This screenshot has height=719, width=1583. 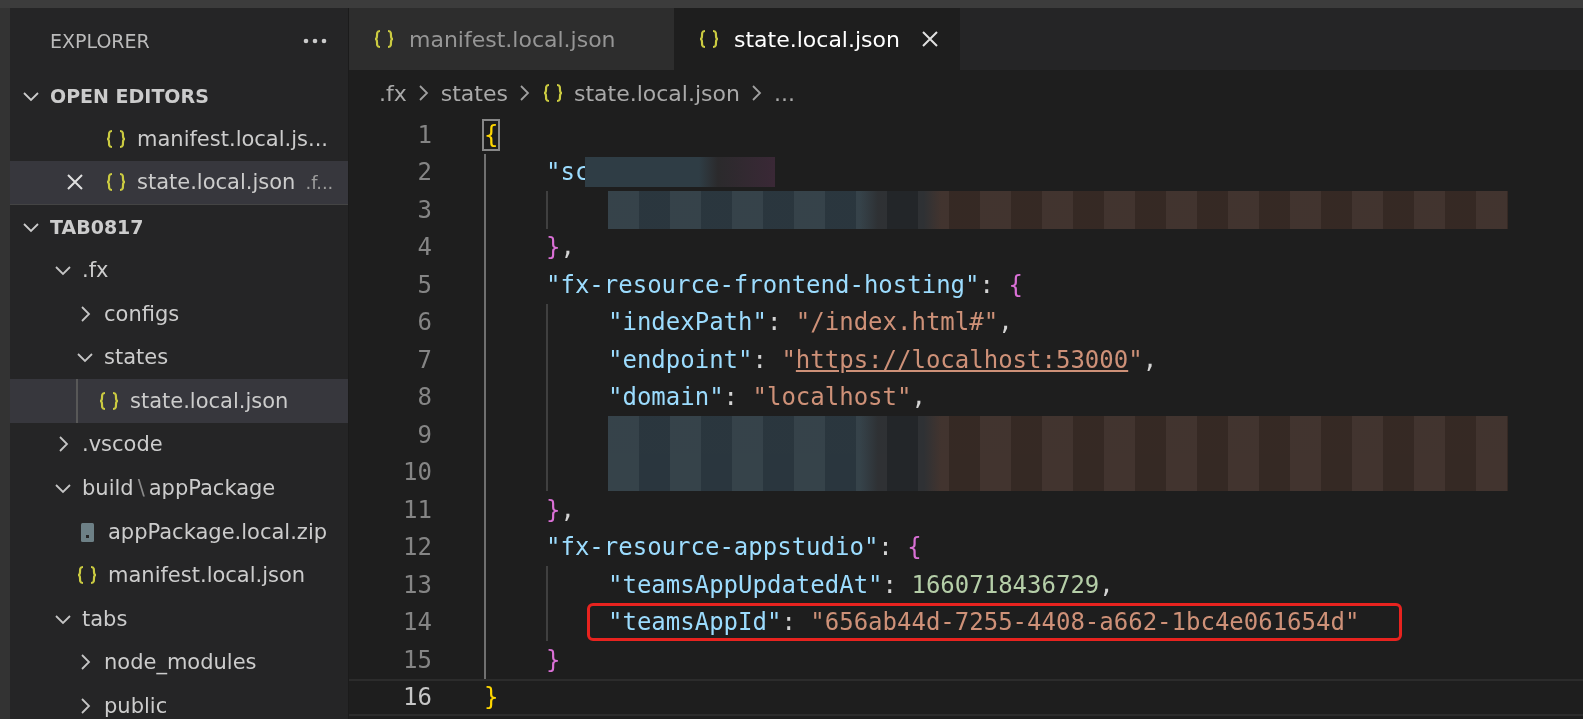 I want to click on close-icon, so click(x=929, y=39).